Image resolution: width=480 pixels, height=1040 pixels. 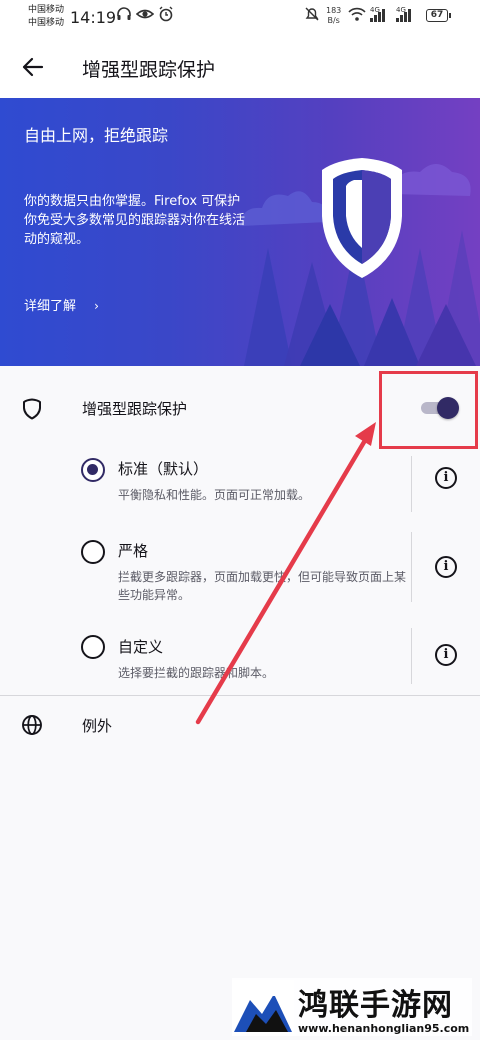 I want to click on network-type-1: 4G, so click(x=375, y=10).